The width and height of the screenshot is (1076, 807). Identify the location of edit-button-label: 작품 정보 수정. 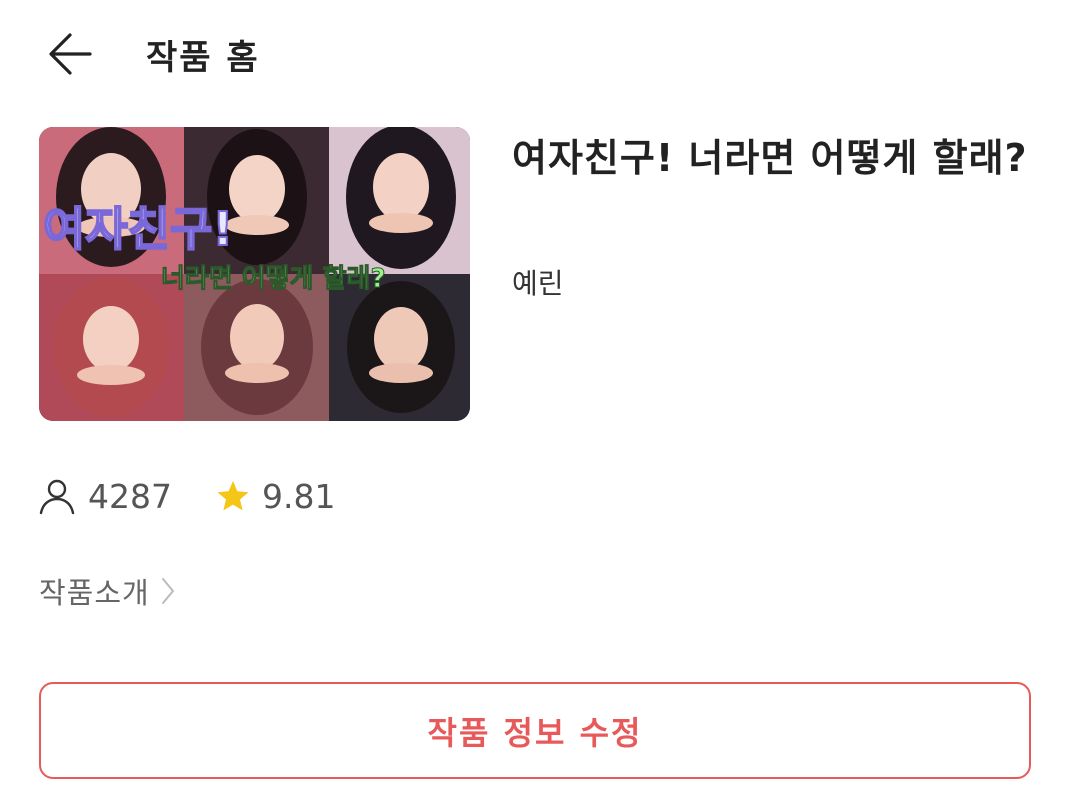
(535, 732).